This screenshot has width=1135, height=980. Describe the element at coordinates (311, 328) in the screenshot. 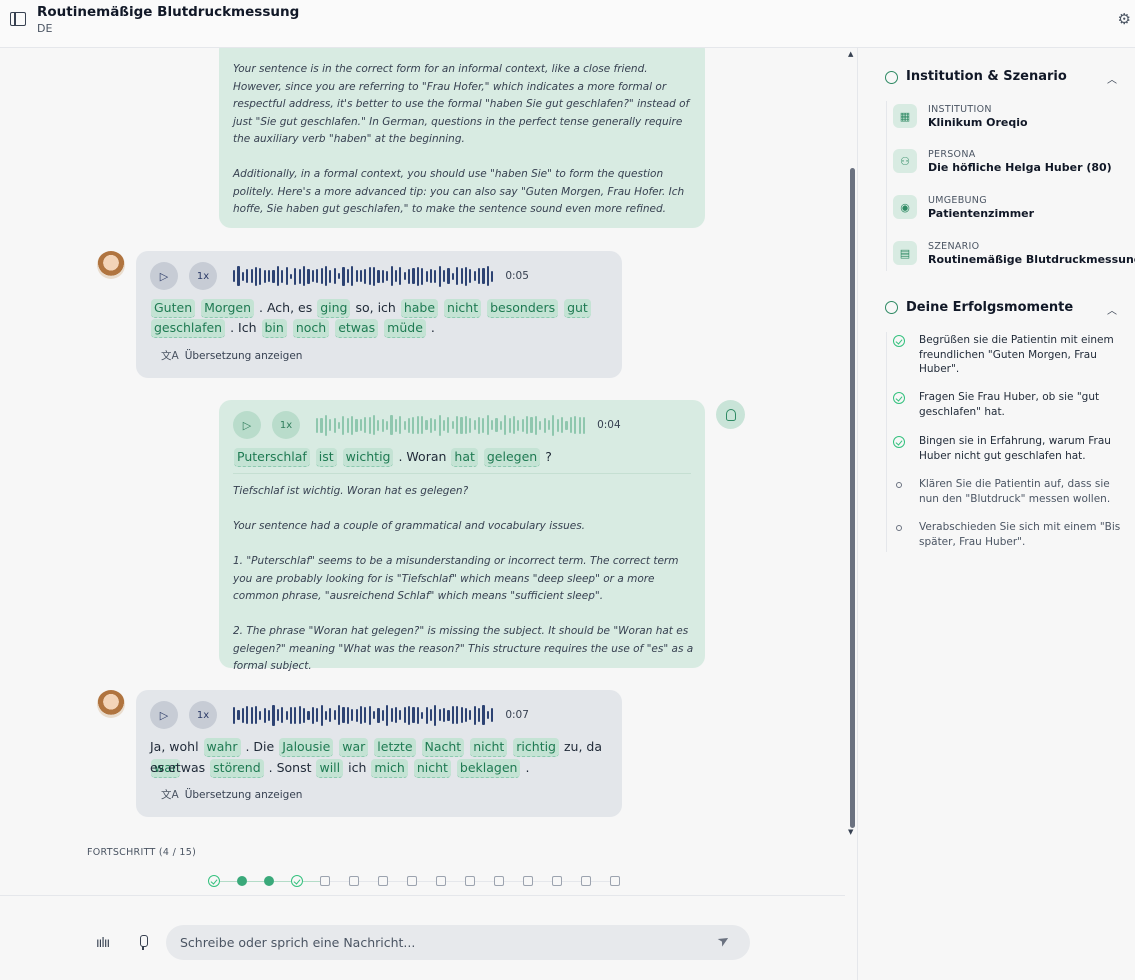

I see `vocab-word: noch` at that location.